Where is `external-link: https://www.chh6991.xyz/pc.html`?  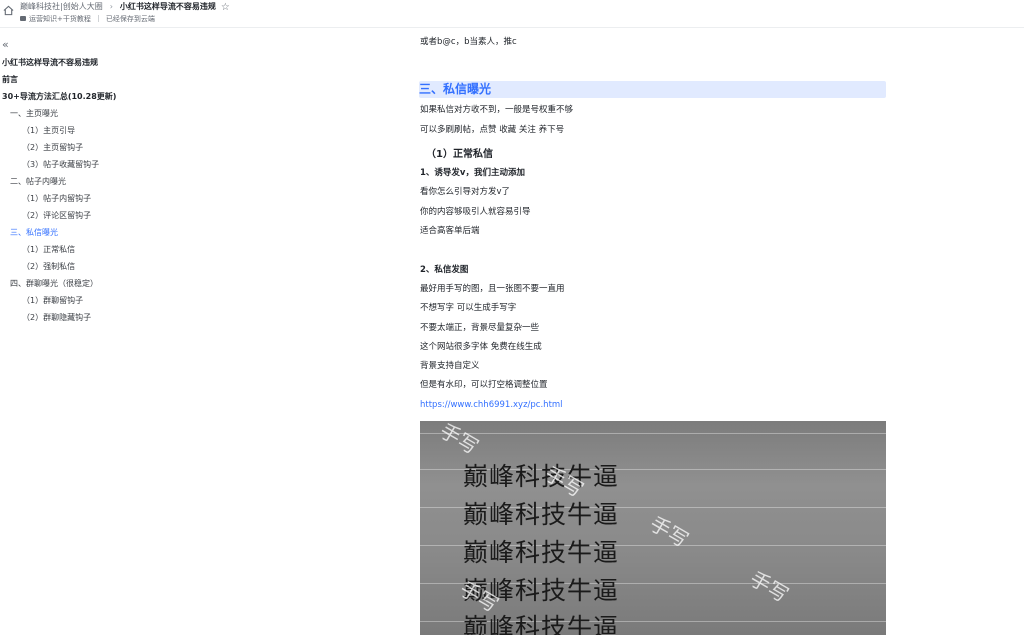
external-link: https://www.chh6991.xyz/pc.html is located at coordinates (491, 405).